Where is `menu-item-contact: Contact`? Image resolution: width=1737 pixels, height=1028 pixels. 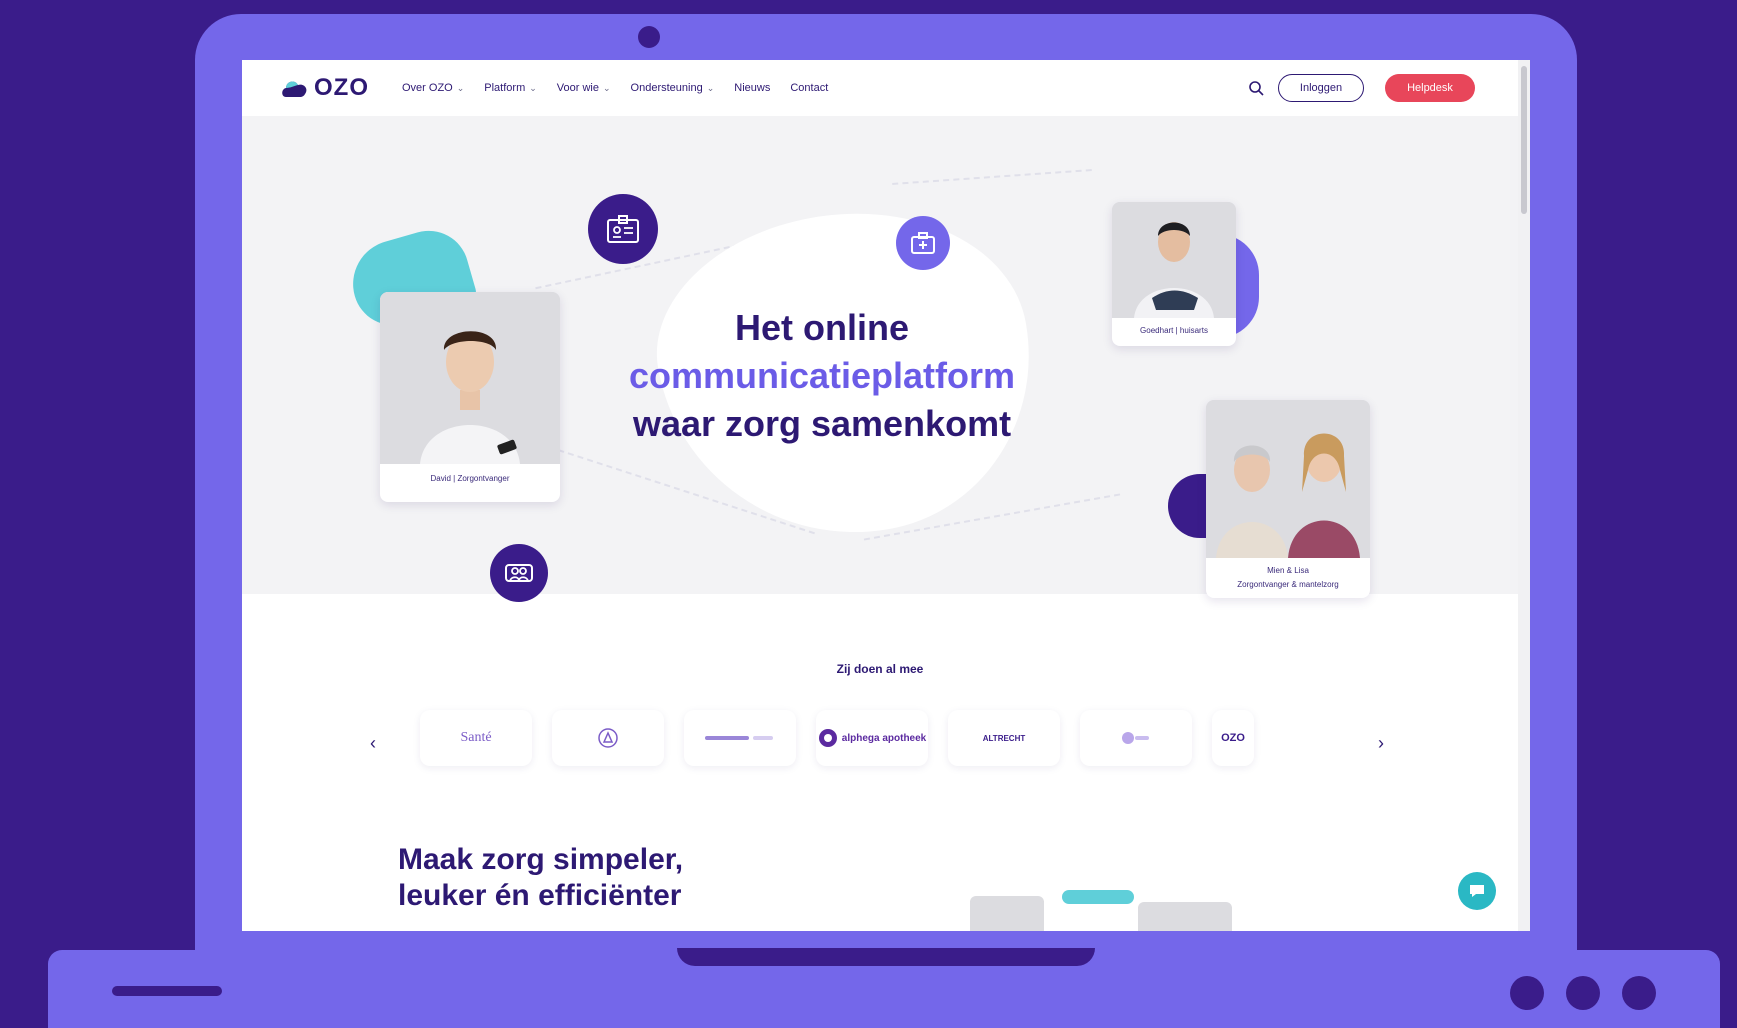 menu-item-contact: Contact is located at coordinates (809, 88).